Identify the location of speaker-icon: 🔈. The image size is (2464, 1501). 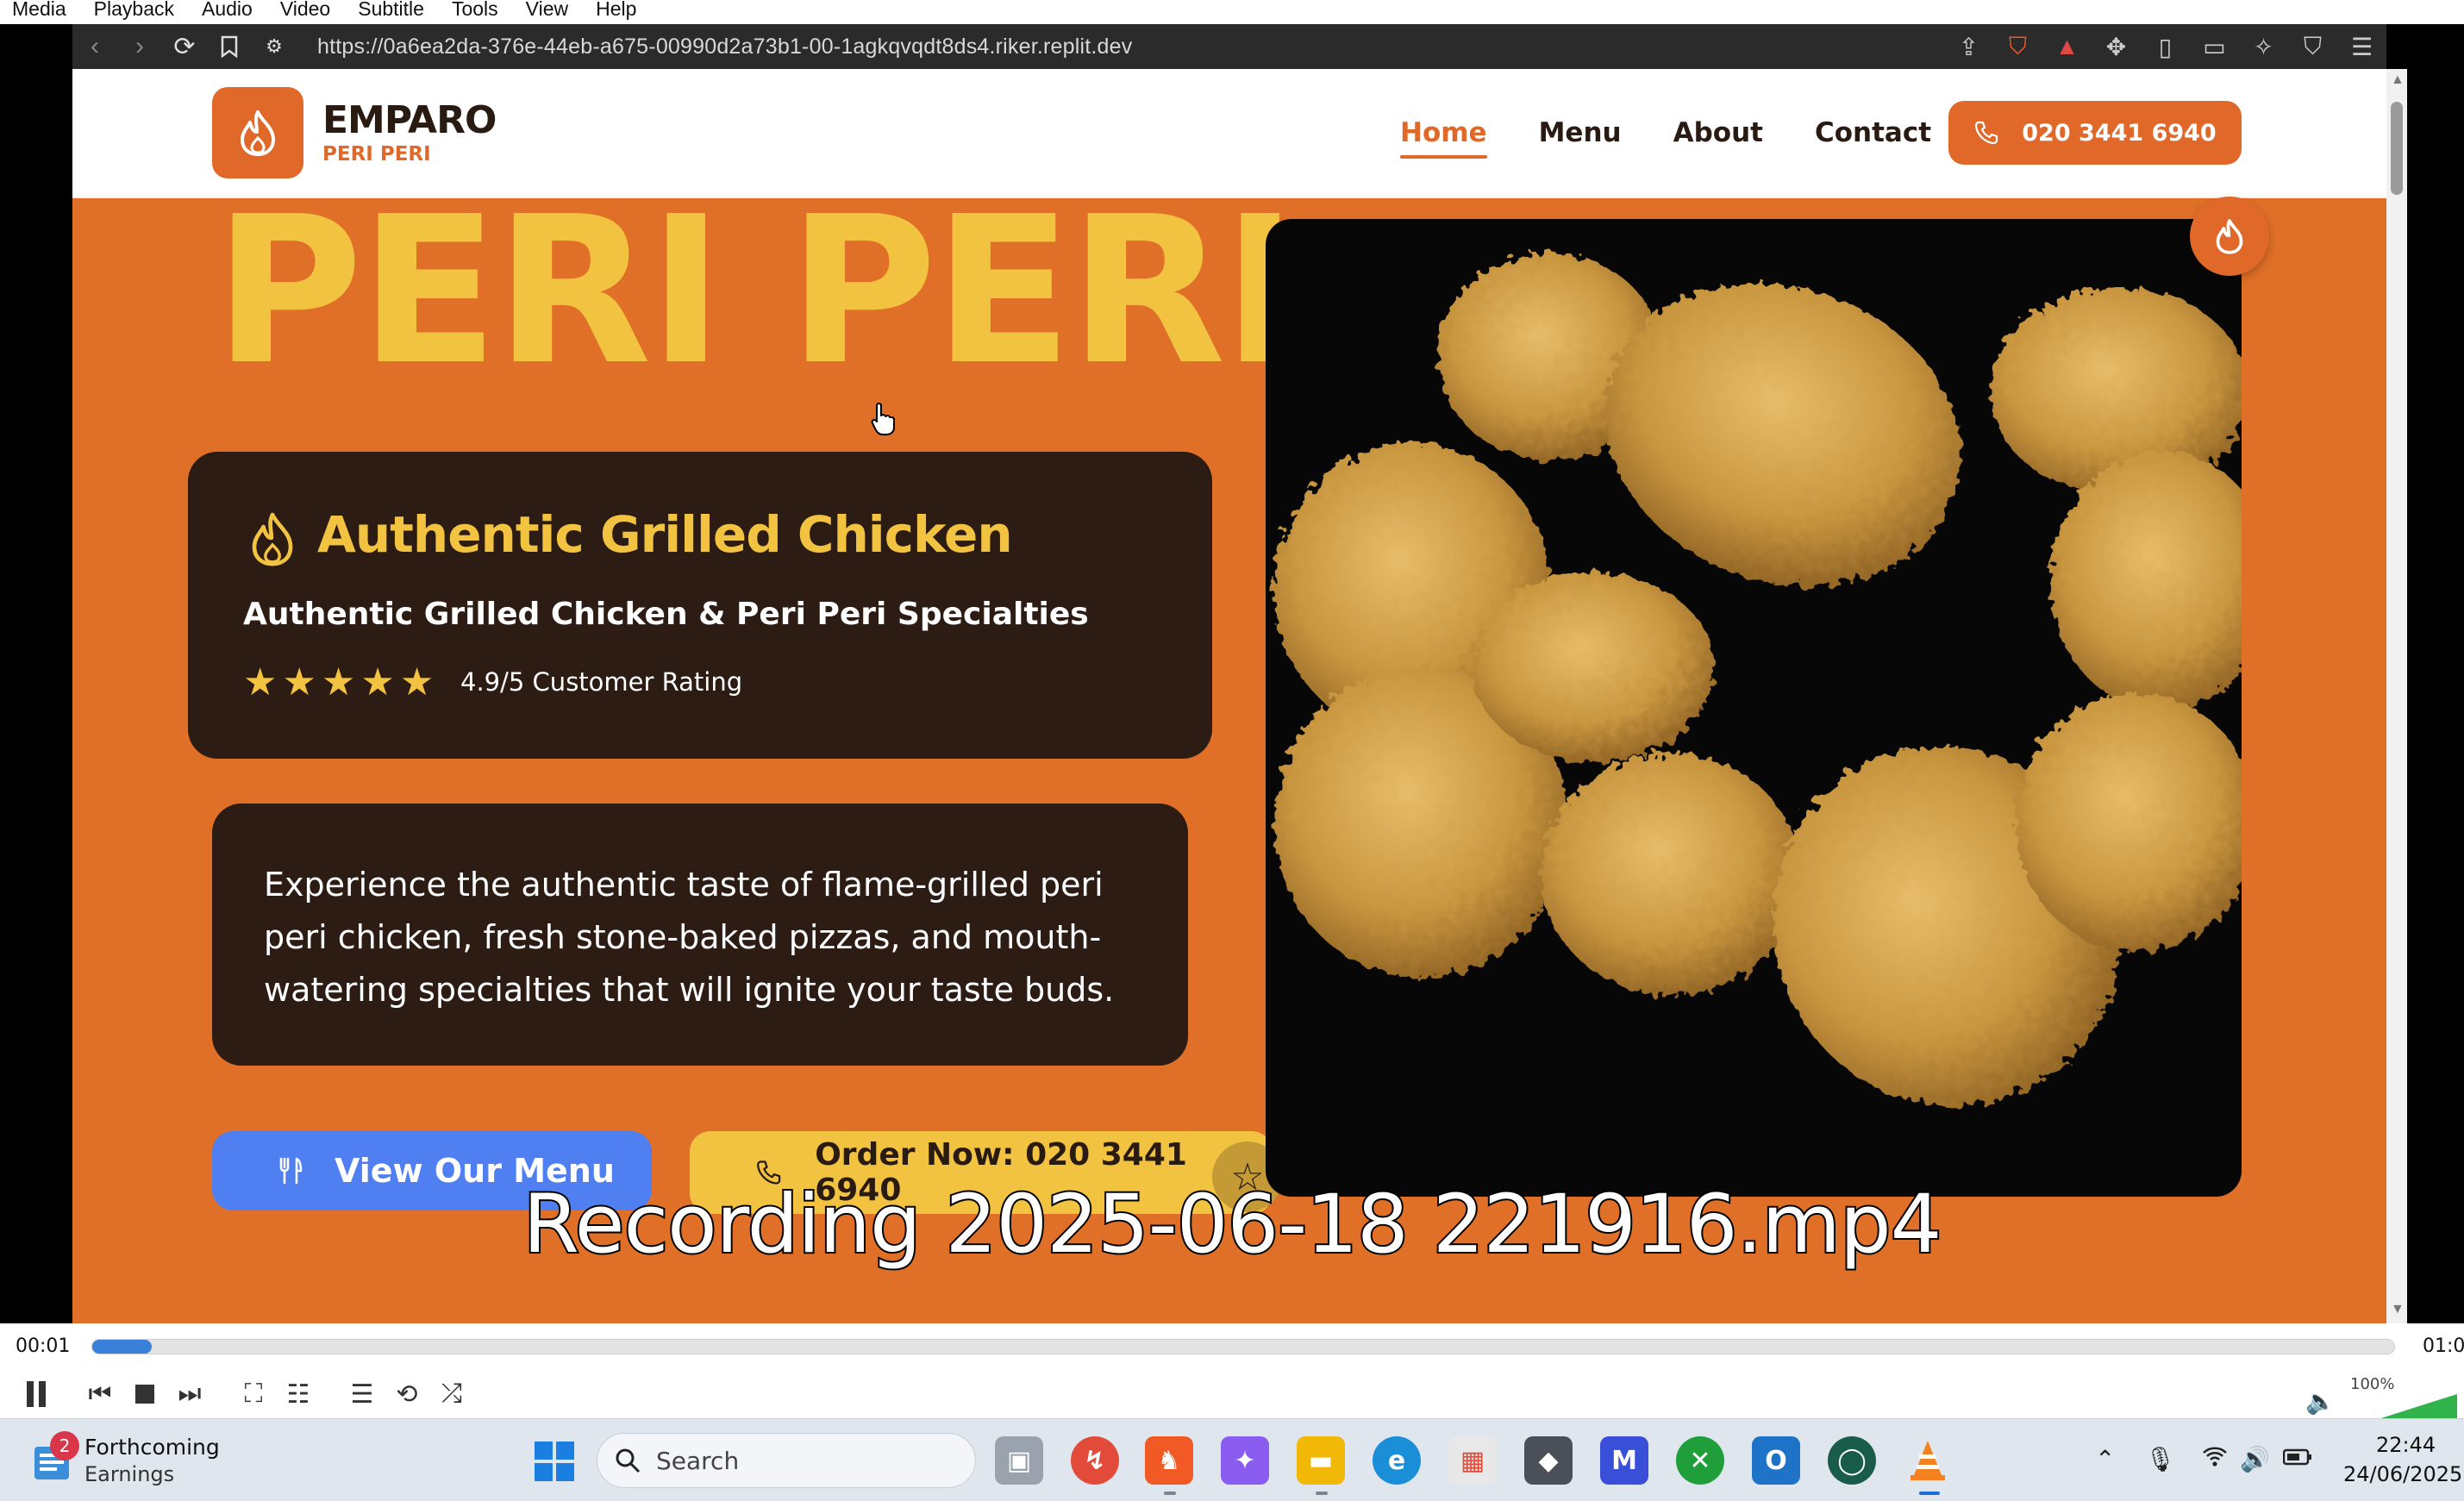
(2320, 1401).